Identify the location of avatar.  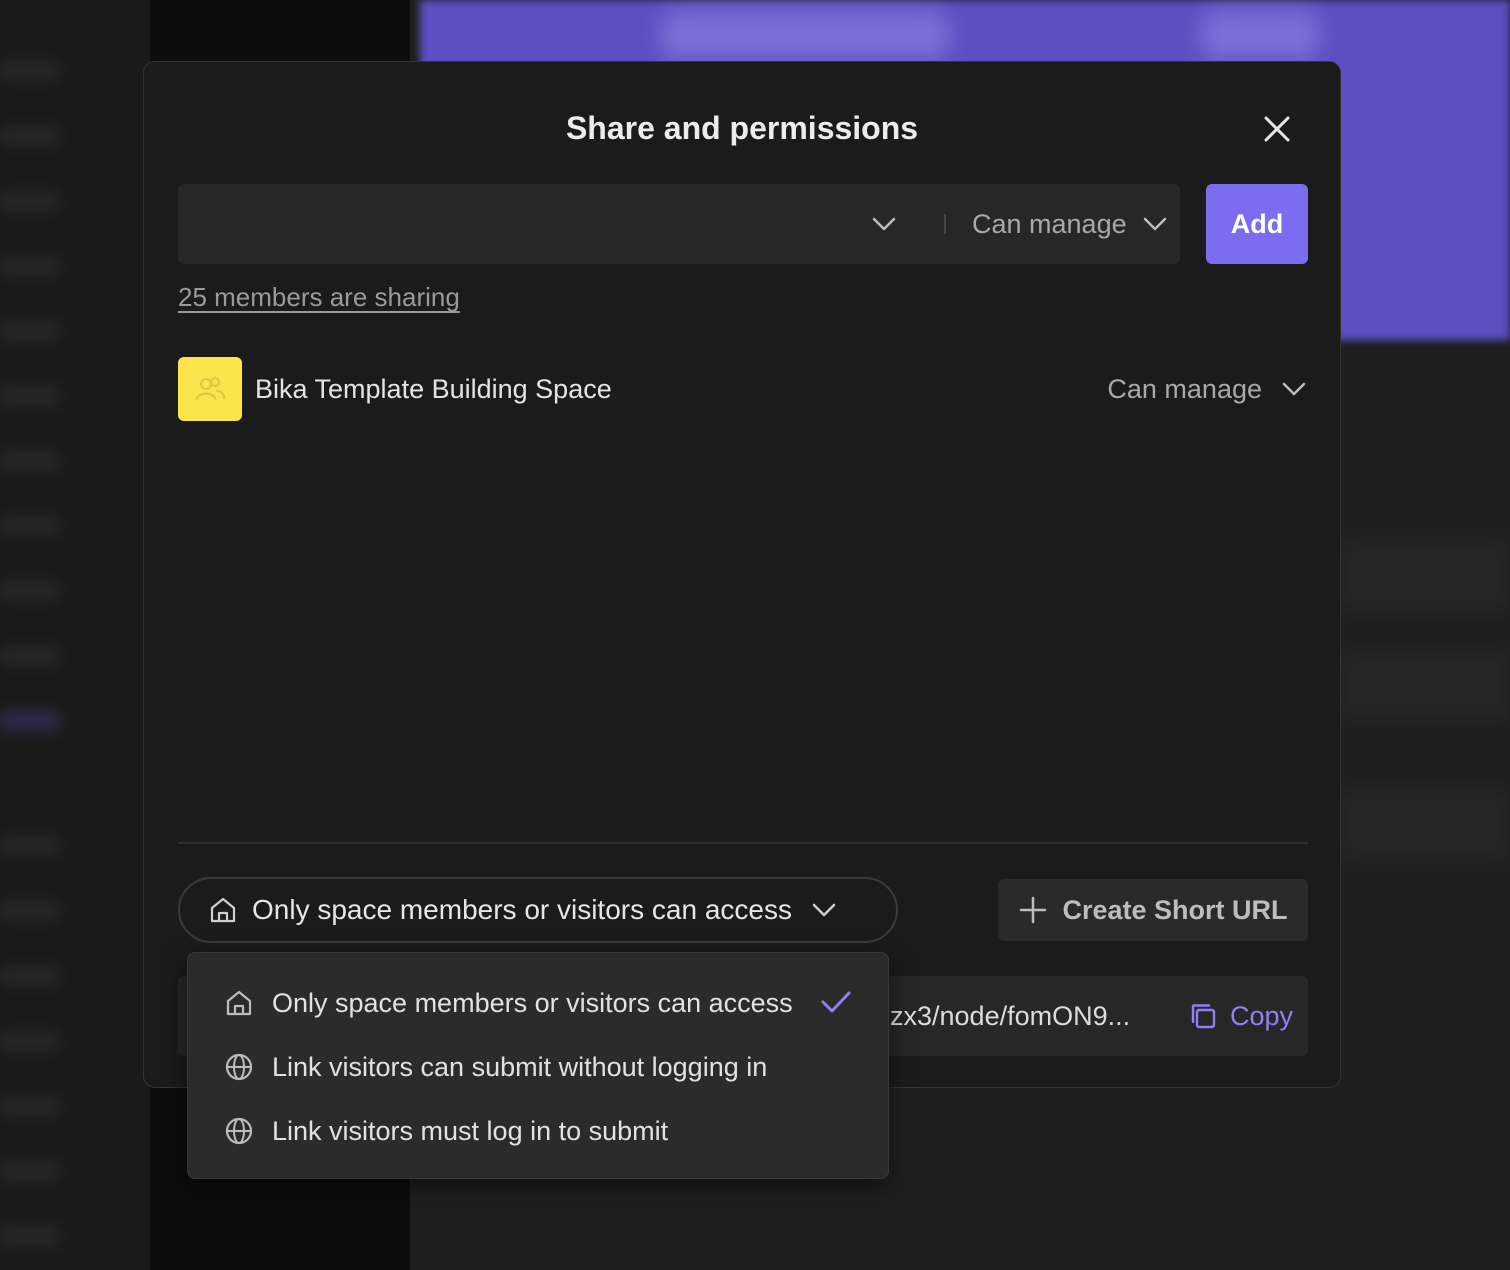
(210, 389).